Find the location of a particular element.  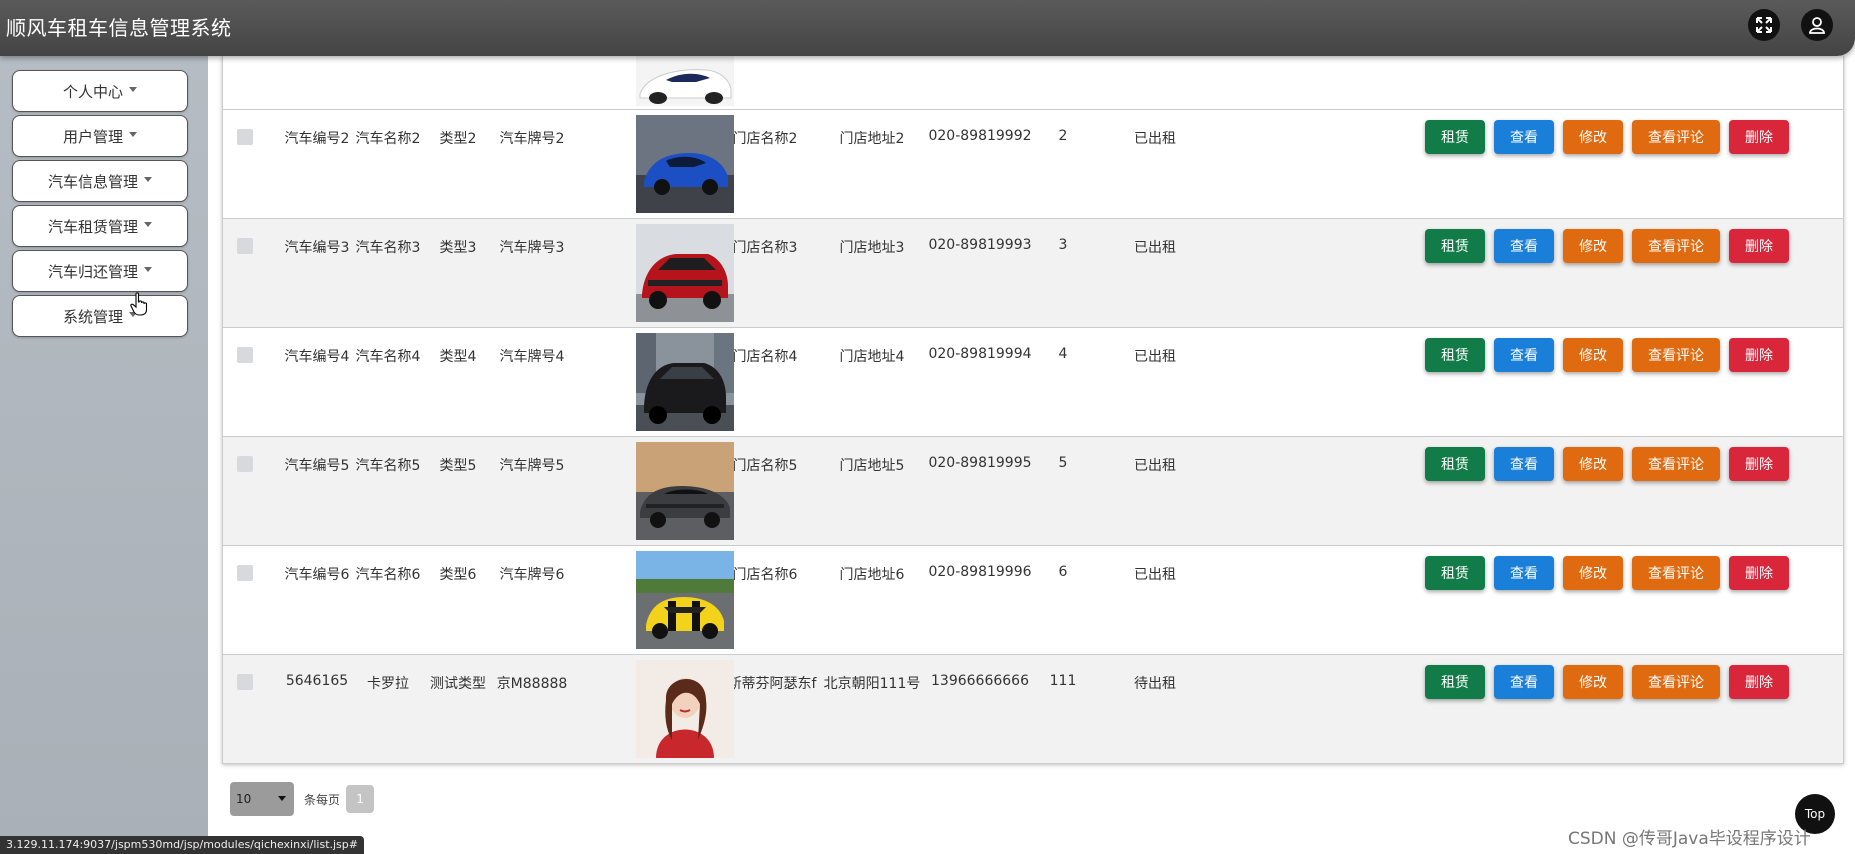

pagination: 10 条每页 1 is located at coordinates (302, 799).